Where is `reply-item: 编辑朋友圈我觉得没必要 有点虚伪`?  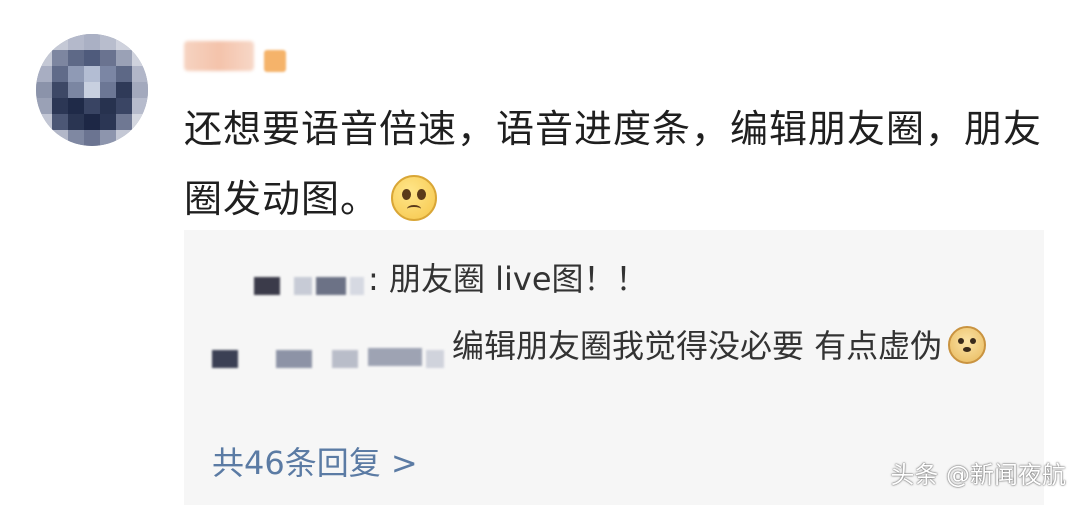 reply-item: 编辑朋友圈我觉得没必要 有点虚伪 is located at coordinates (612, 346).